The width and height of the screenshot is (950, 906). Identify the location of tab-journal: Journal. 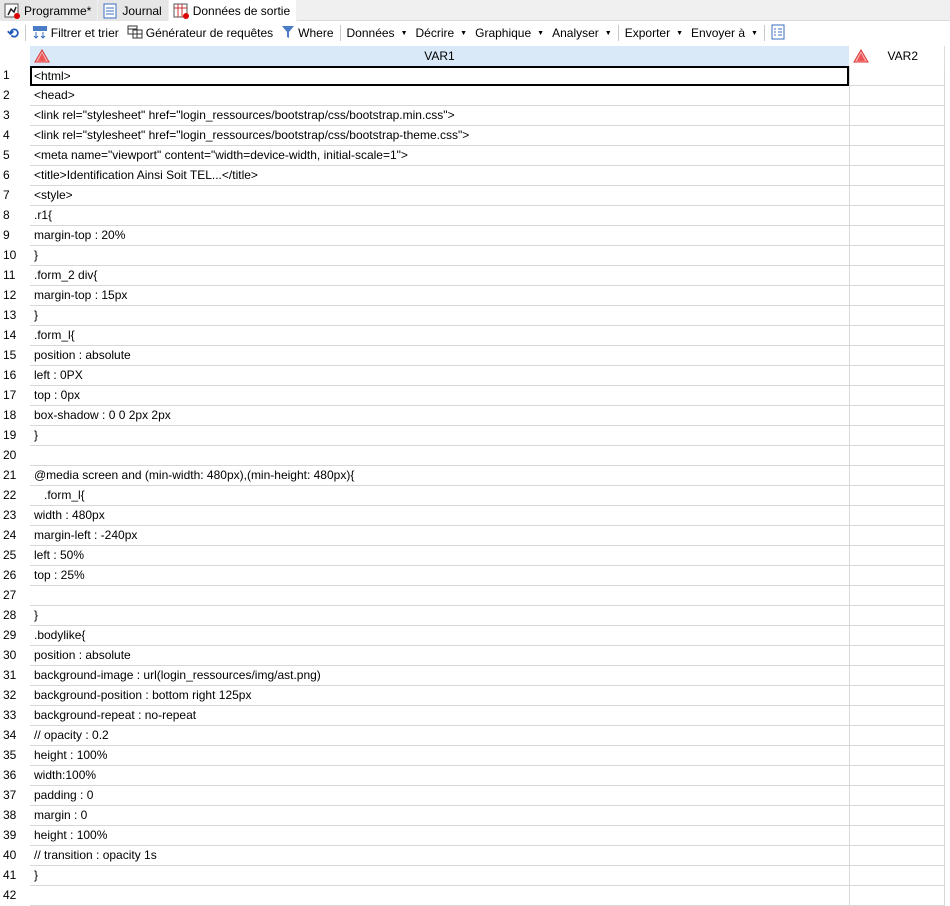
(133, 10).